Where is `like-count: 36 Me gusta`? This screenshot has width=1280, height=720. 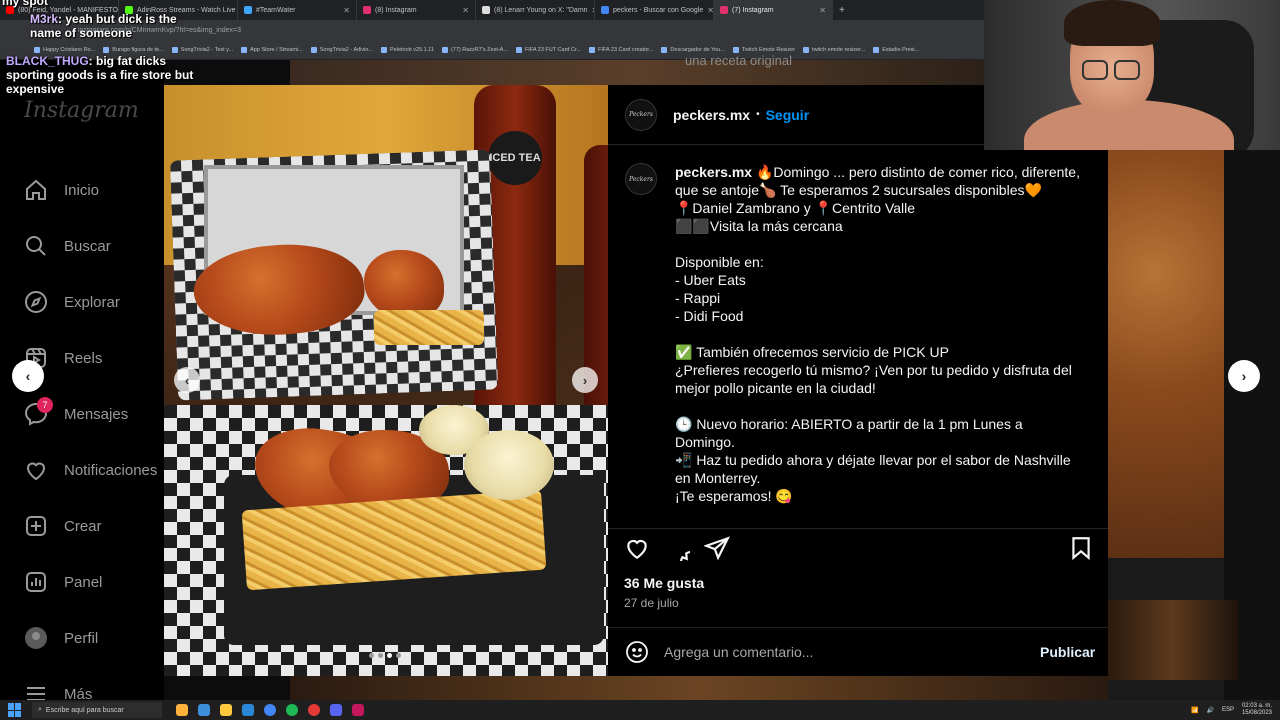 like-count: 36 Me gusta is located at coordinates (664, 583).